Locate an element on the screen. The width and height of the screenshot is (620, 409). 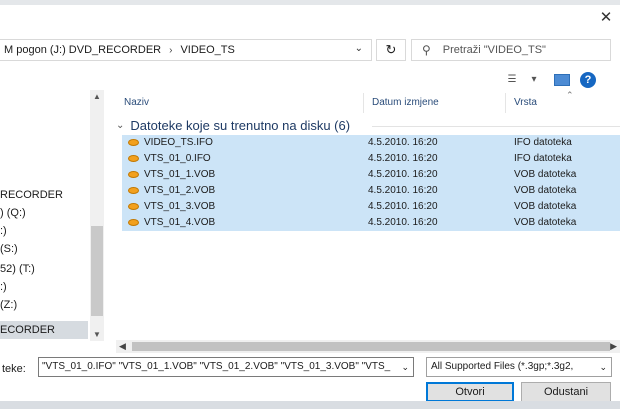
horizontal-scroll-thumb is located at coordinates (371, 346).